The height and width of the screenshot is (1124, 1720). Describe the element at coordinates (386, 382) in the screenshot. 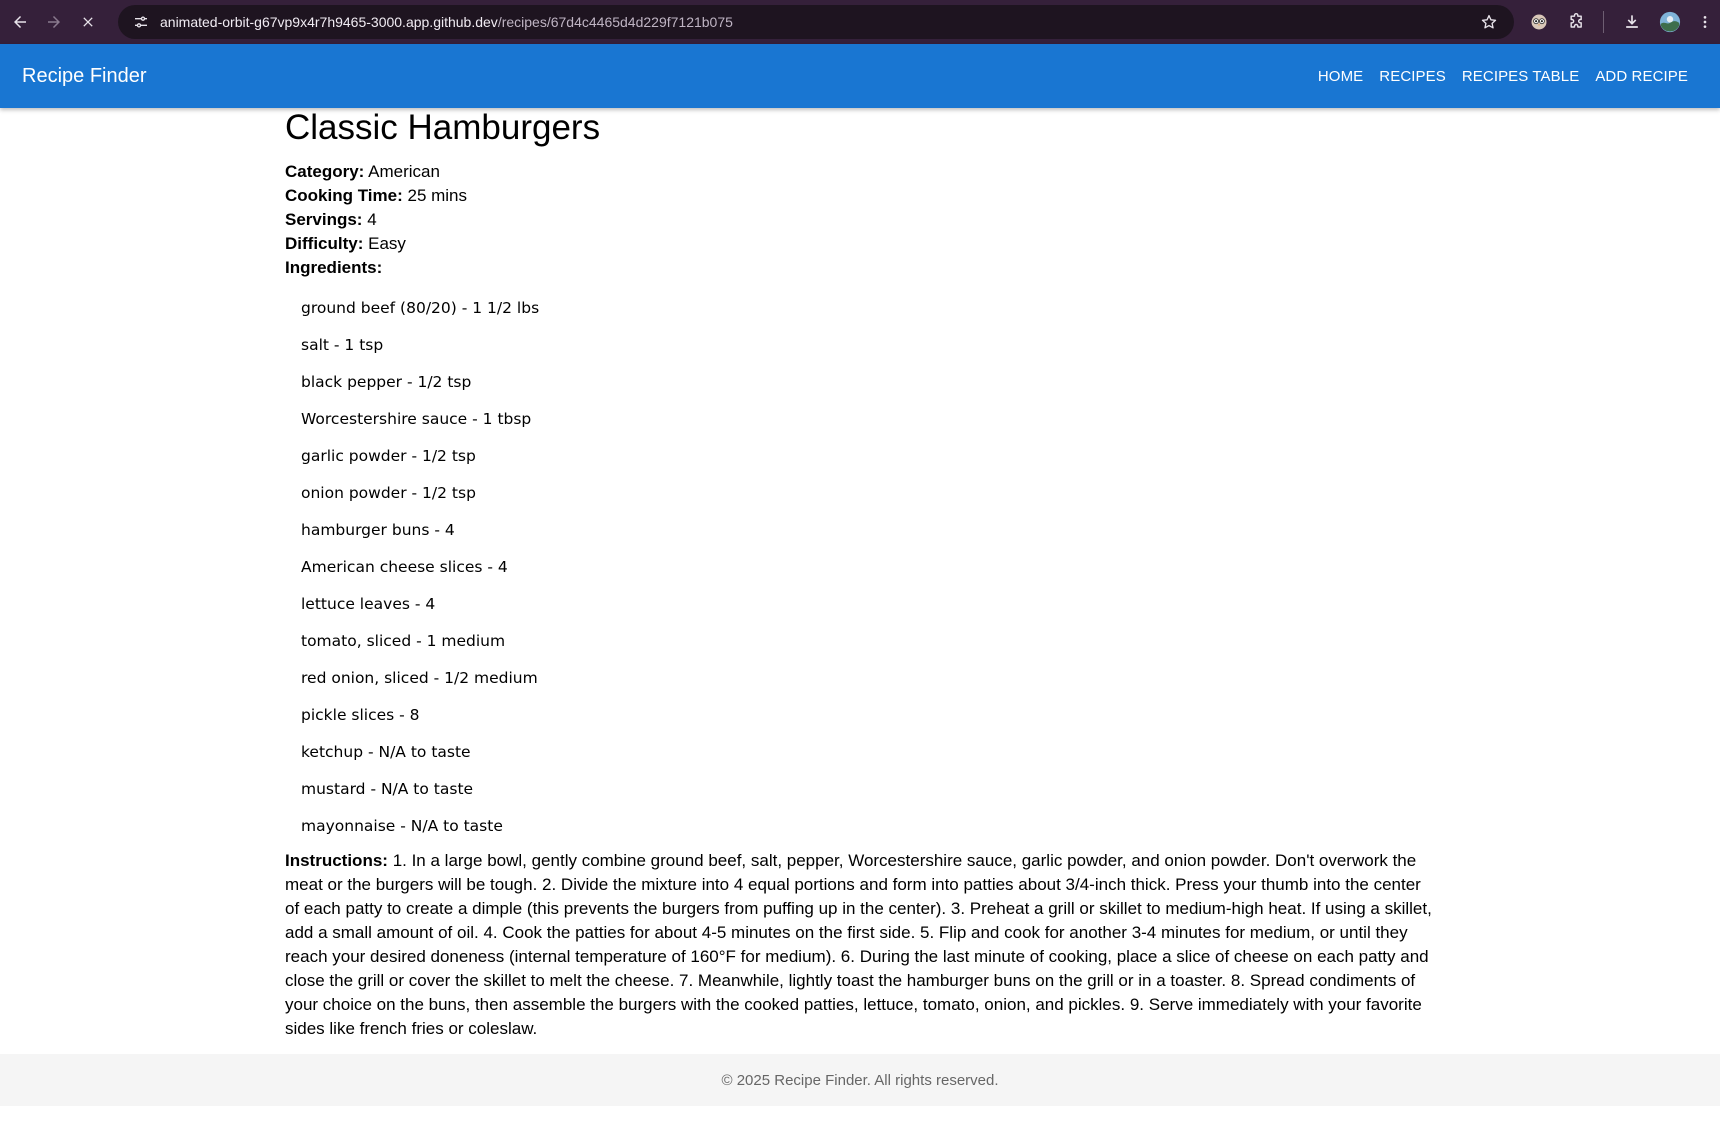

I see `list-item: black pepper - 1/2 tsp` at that location.